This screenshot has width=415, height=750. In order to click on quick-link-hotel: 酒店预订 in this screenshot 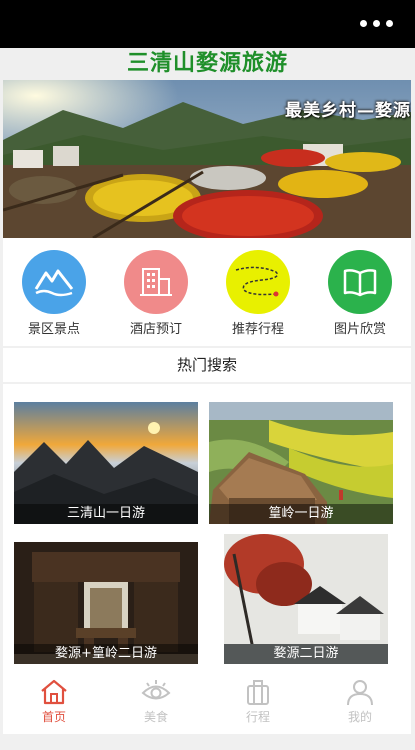, I will do `click(156, 292)`.